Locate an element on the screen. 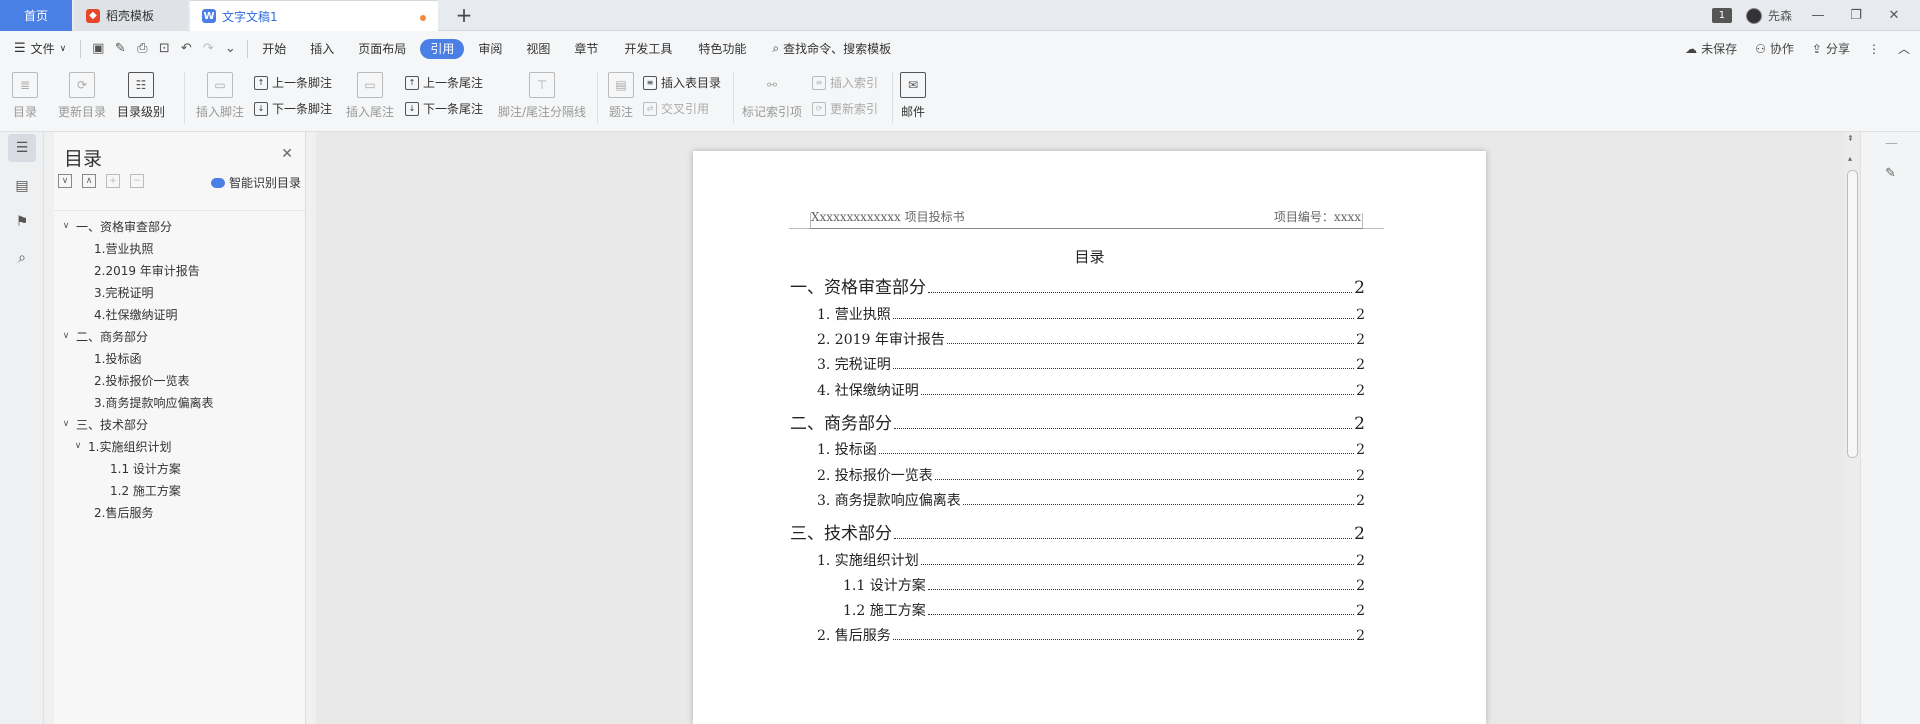 This screenshot has height=724, width=1920. restore-button: ❐ is located at coordinates (1856, 15).